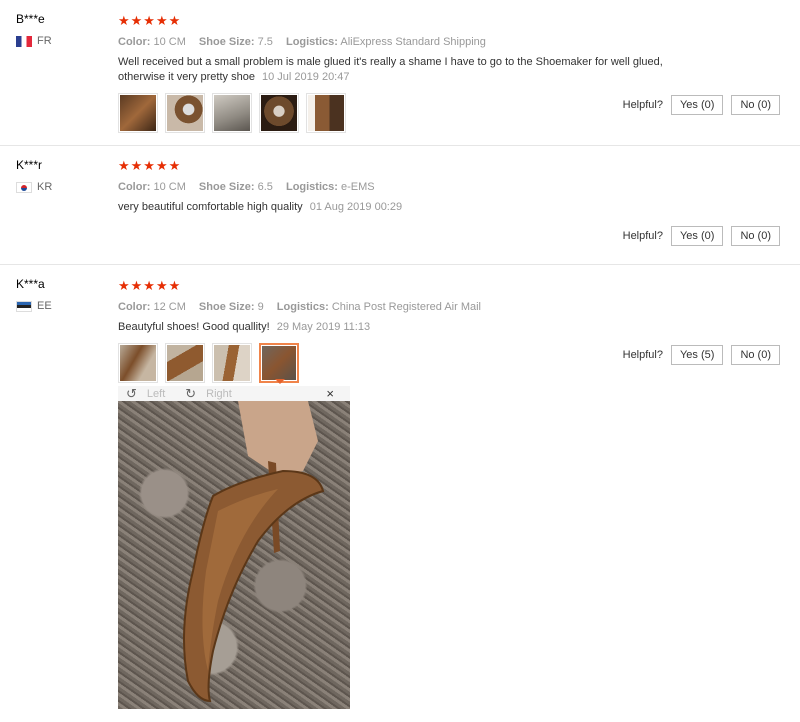  I want to click on color-value: 12 CM, so click(169, 307).